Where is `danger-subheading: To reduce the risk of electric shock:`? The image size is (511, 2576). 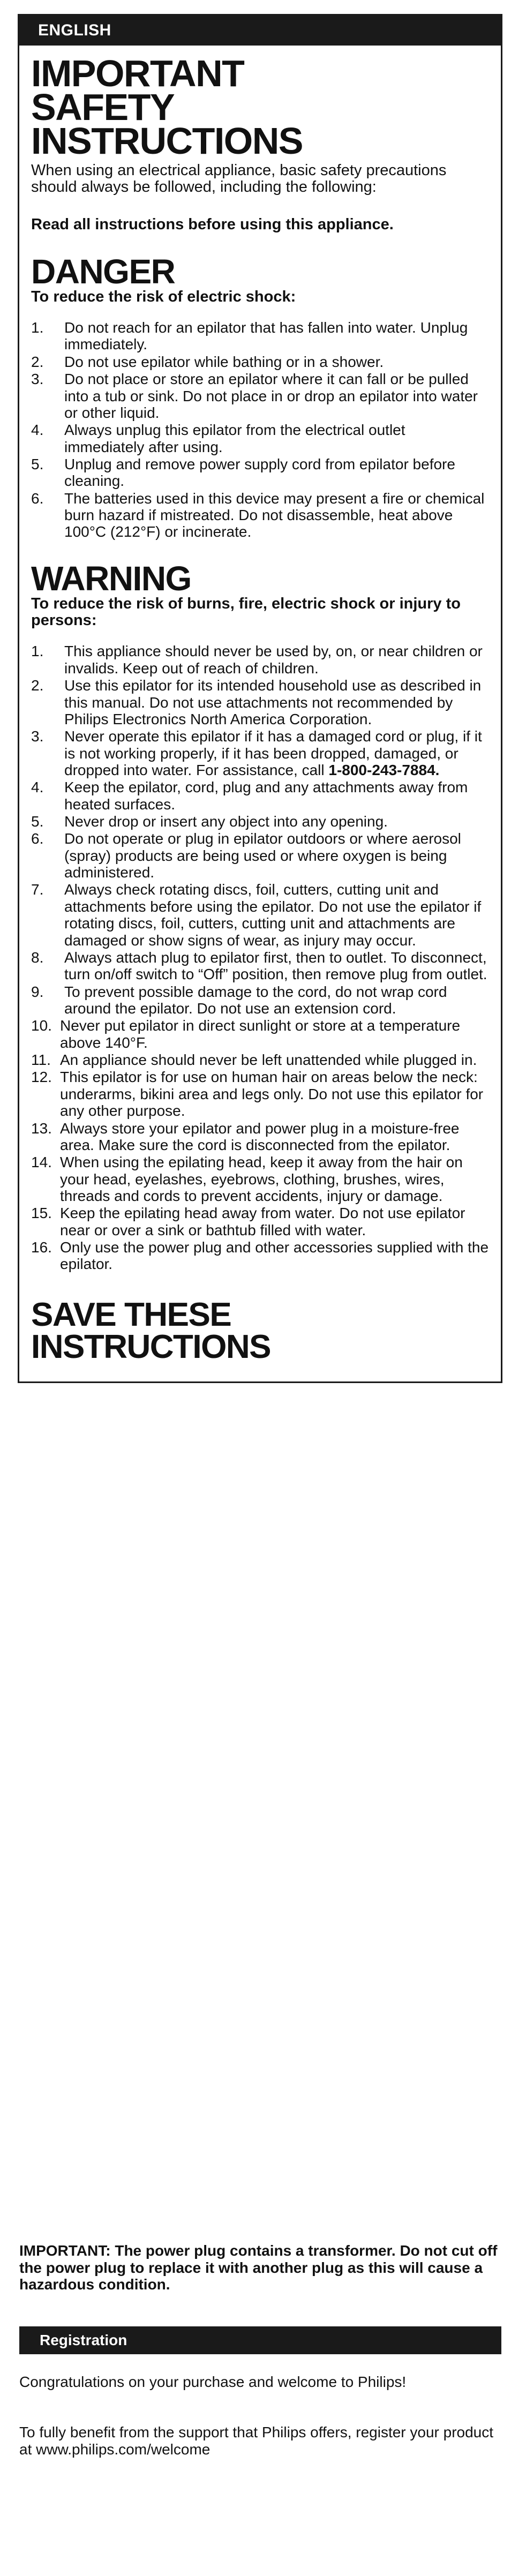
danger-subheading: To reduce the risk of electric shock: is located at coordinates (163, 296).